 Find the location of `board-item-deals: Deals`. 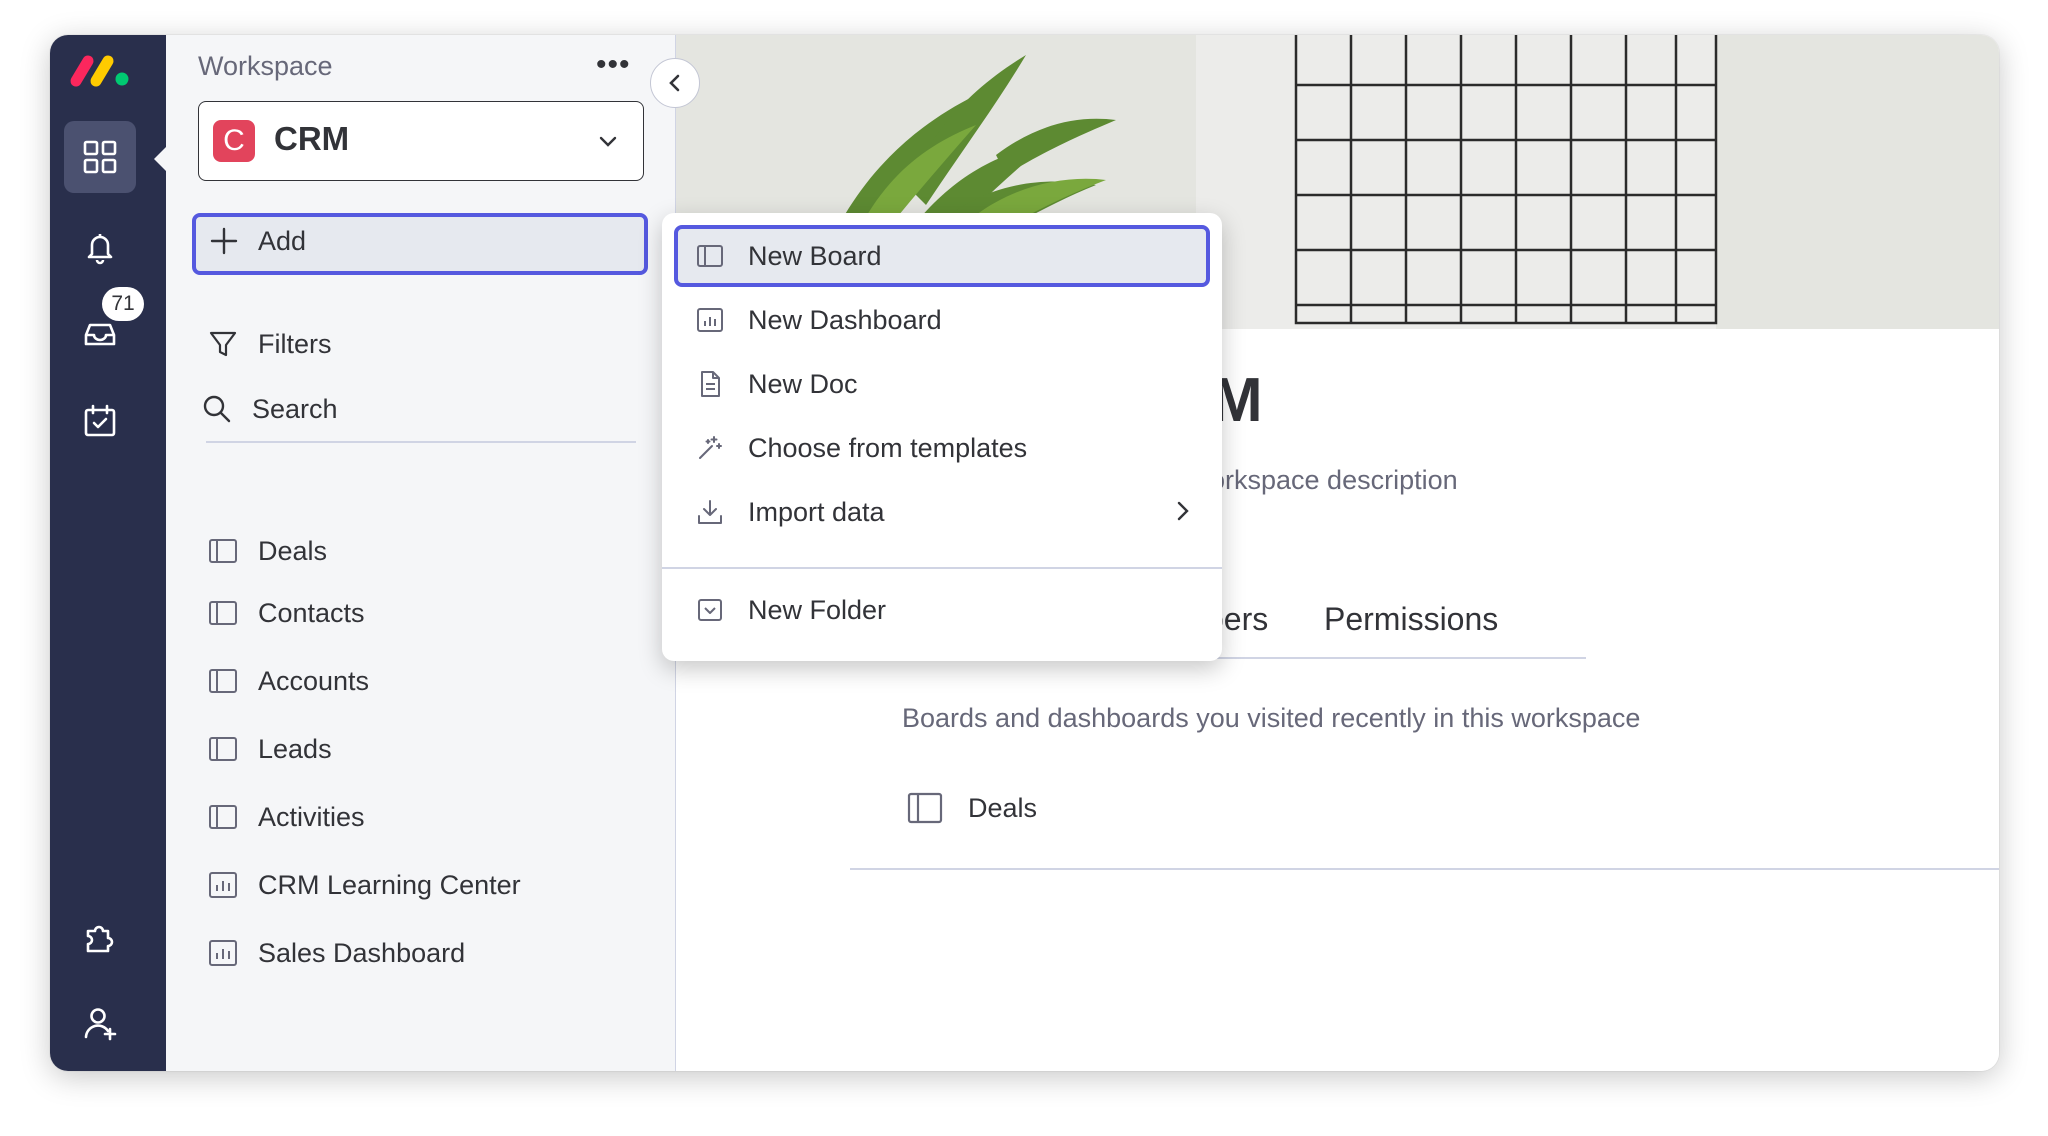

board-item-deals: Deals is located at coordinates (266, 551).